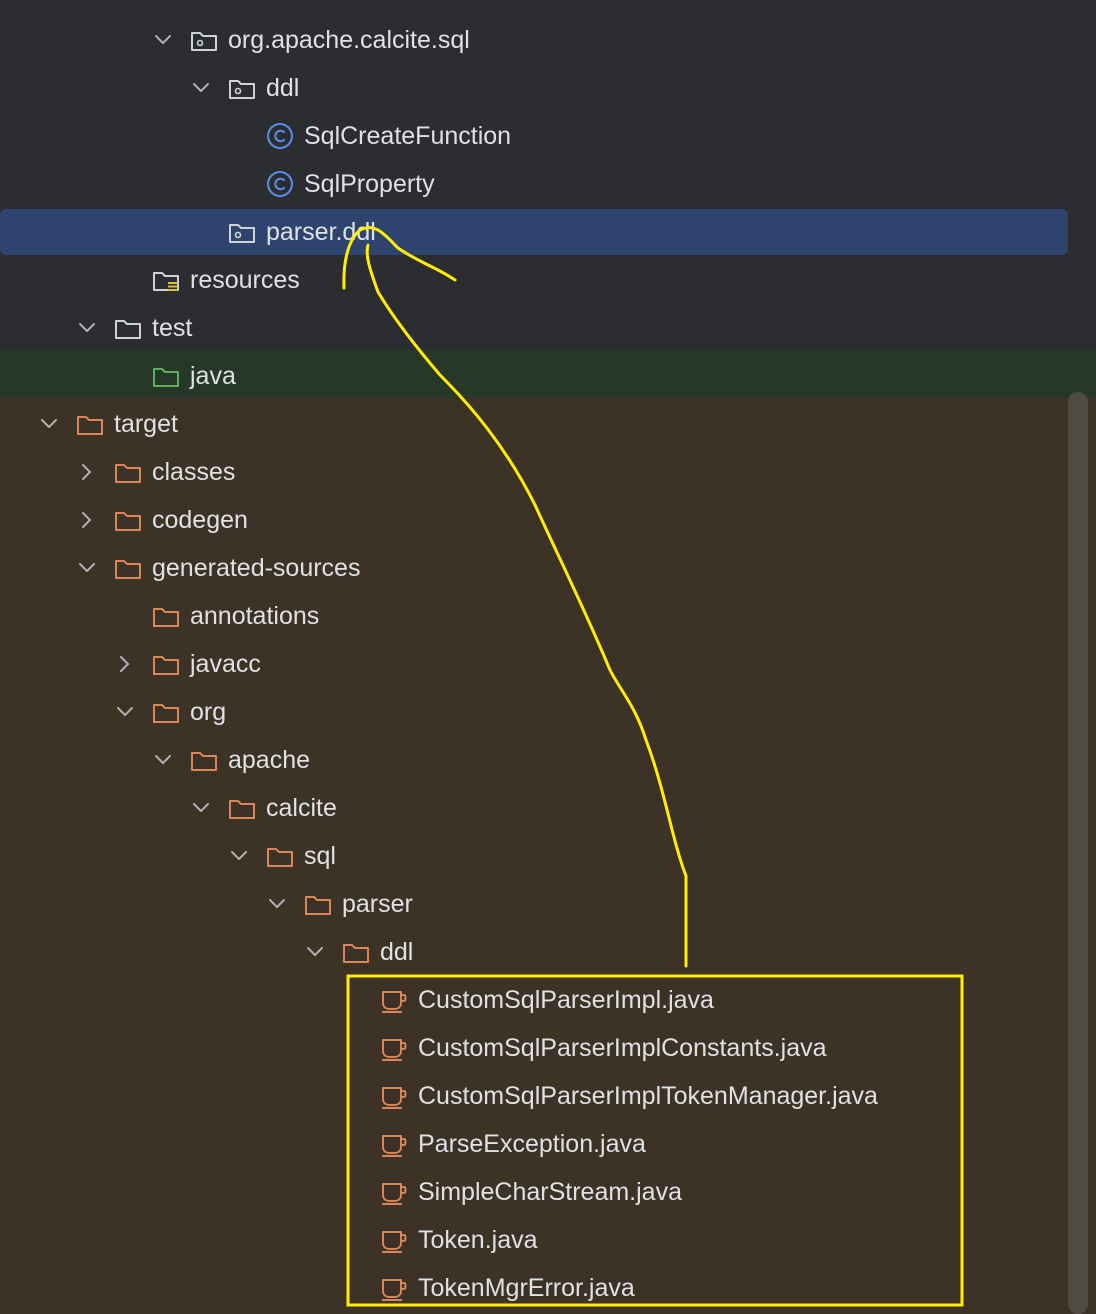  What do you see at coordinates (321, 231) in the screenshot?
I see `tree-item-label: parser.ddl` at bounding box center [321, 231].